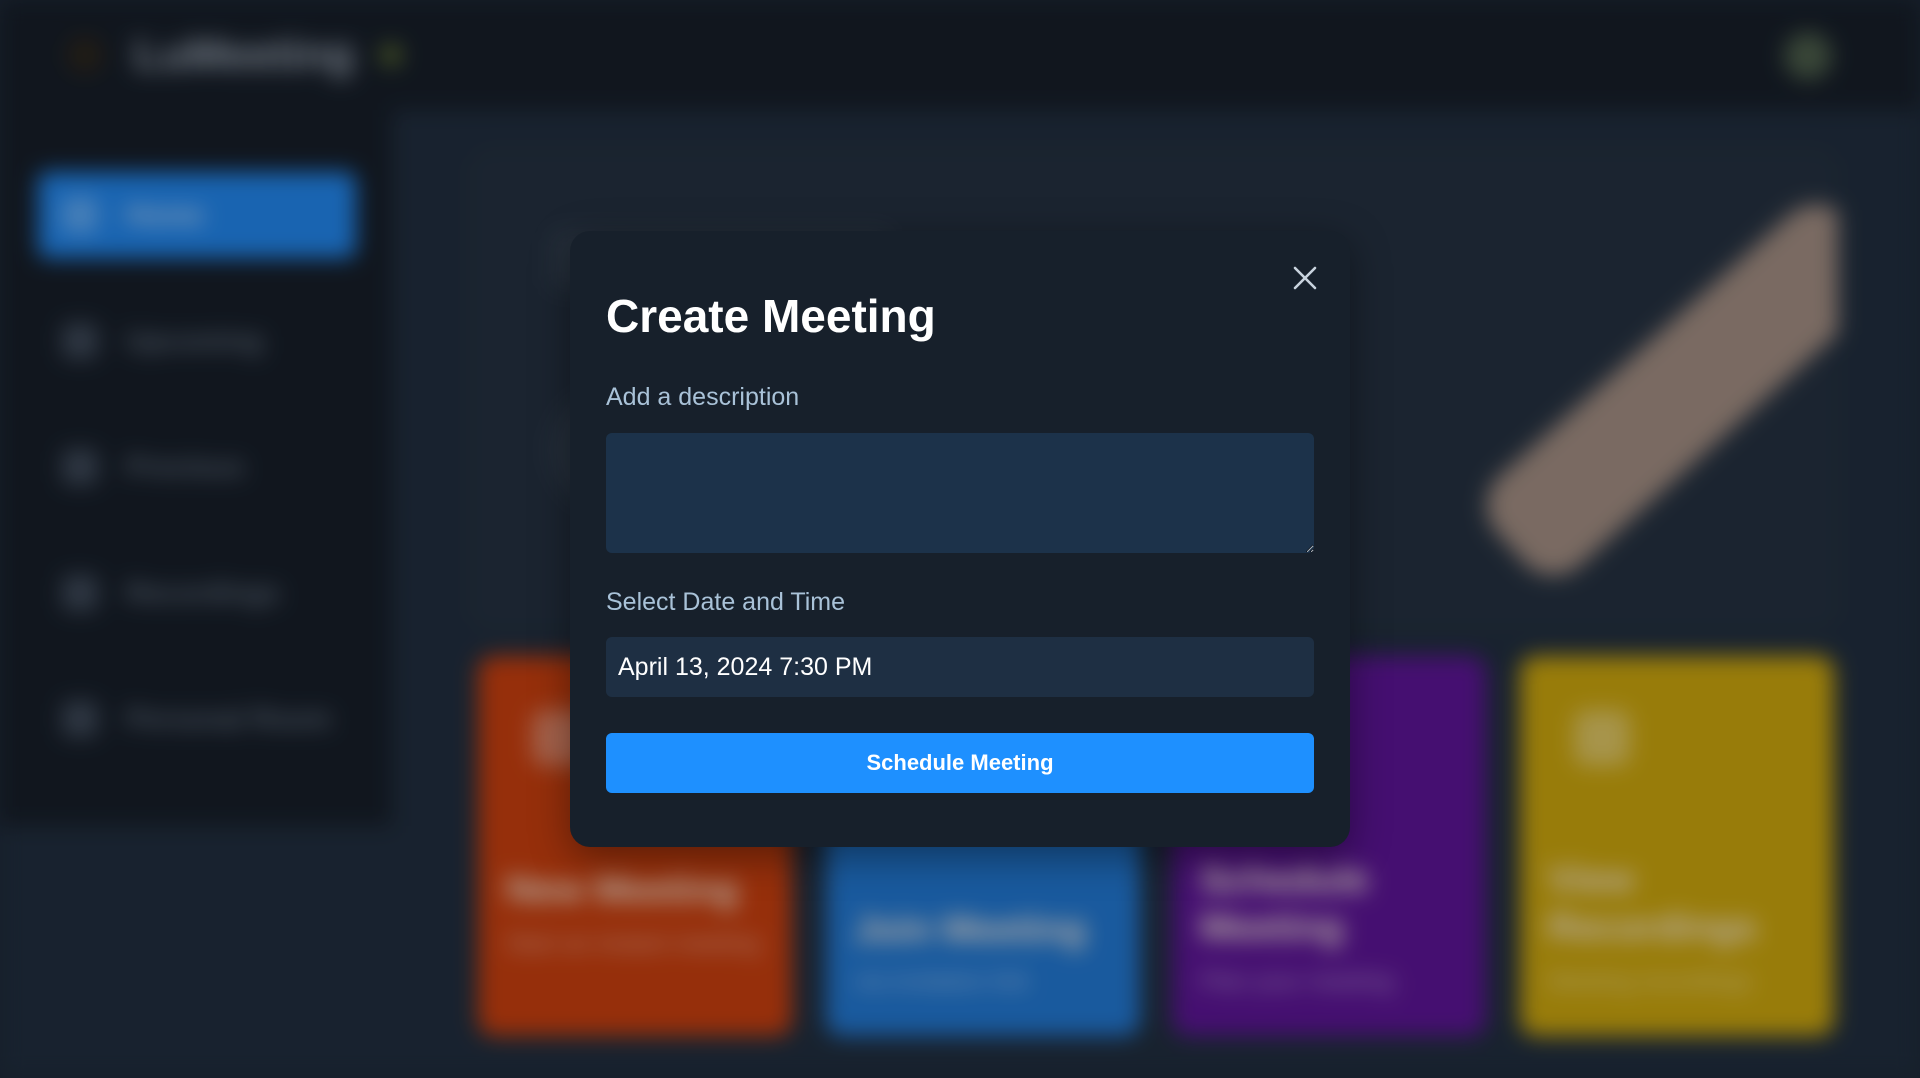 This screenshot has width=1920, height=1078. I want to click on description-textarea, so click(960, 493).